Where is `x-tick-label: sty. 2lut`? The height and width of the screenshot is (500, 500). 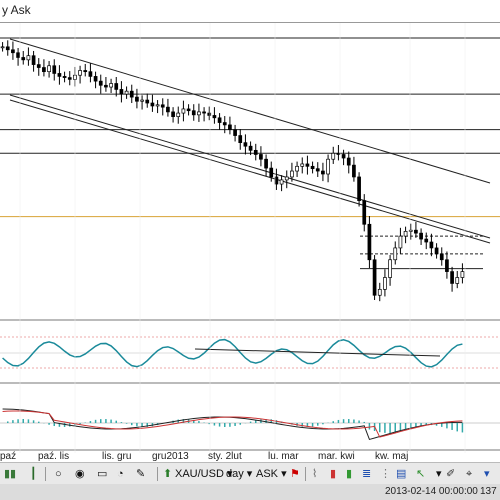 x-tick-label: sty. 2lut is located at coordinates (225, 456).